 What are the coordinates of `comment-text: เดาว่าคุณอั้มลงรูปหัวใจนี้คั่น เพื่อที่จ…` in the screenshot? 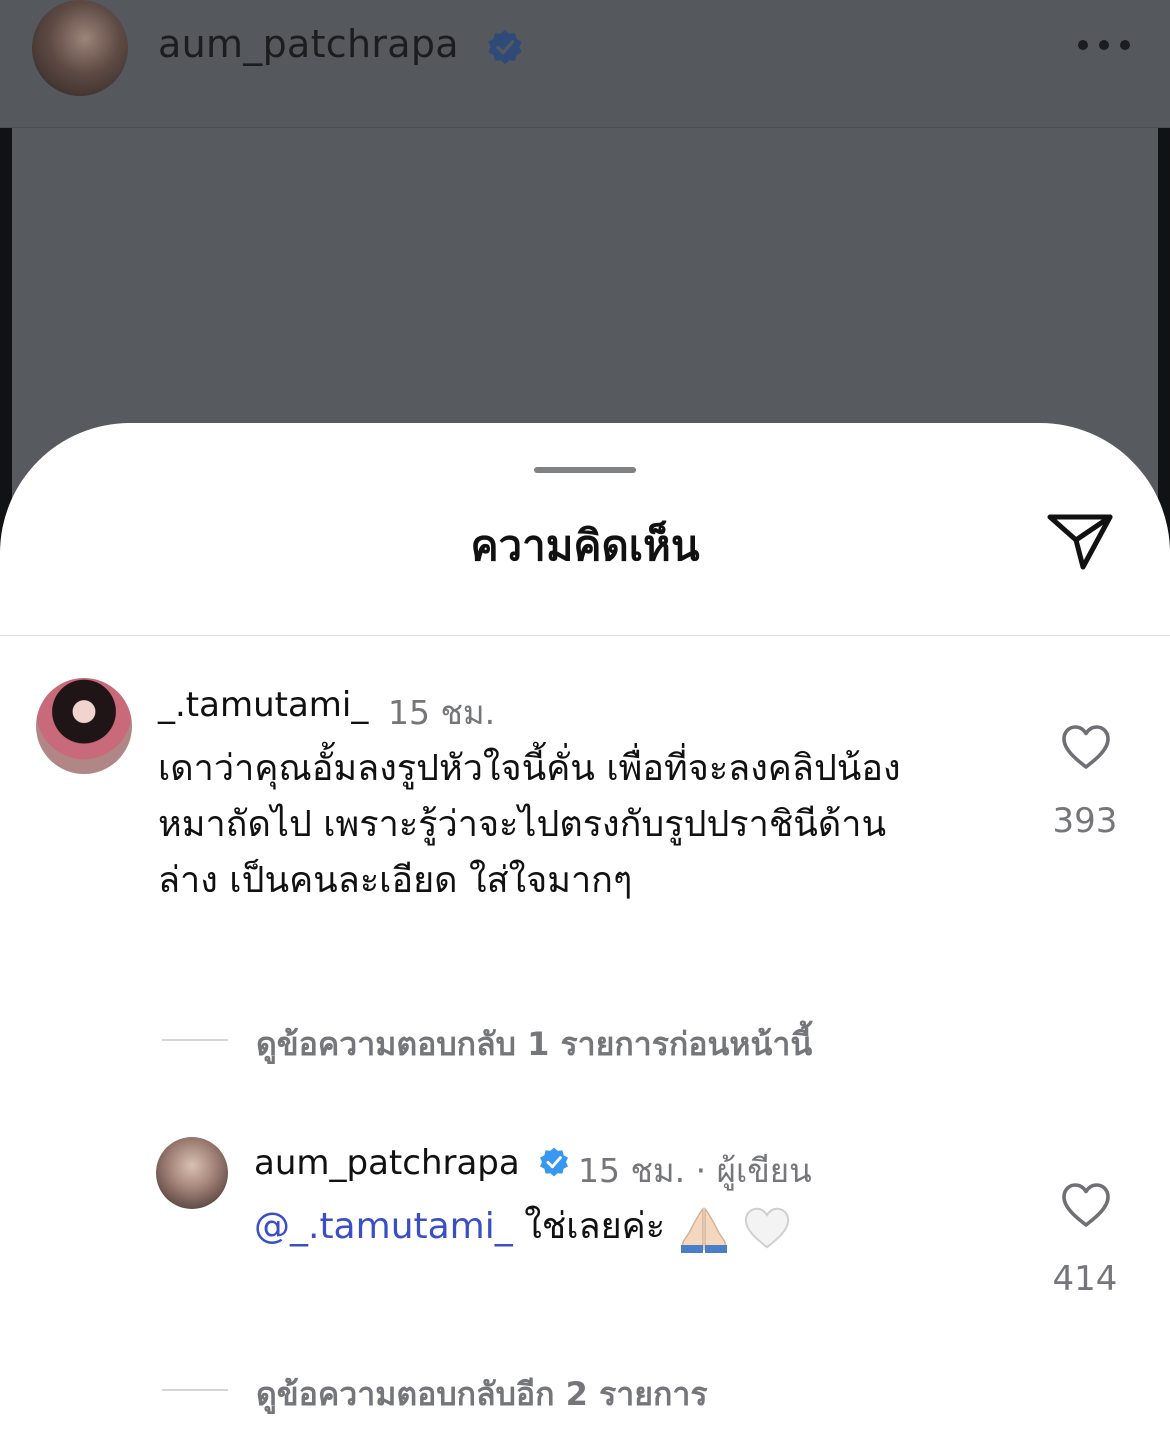 It's located at (529, 825).